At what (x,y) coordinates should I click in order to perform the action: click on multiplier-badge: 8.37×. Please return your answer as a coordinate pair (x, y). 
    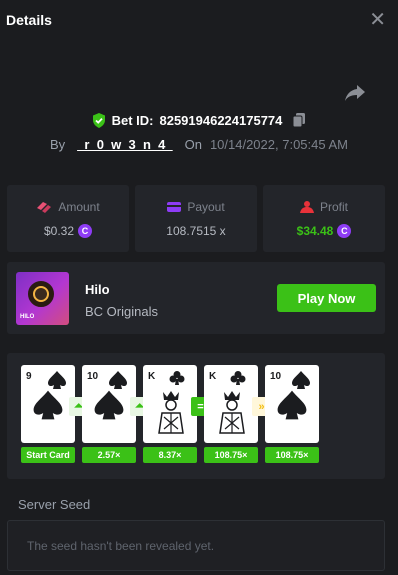
    Looking at the image, I should click on (170, 455).